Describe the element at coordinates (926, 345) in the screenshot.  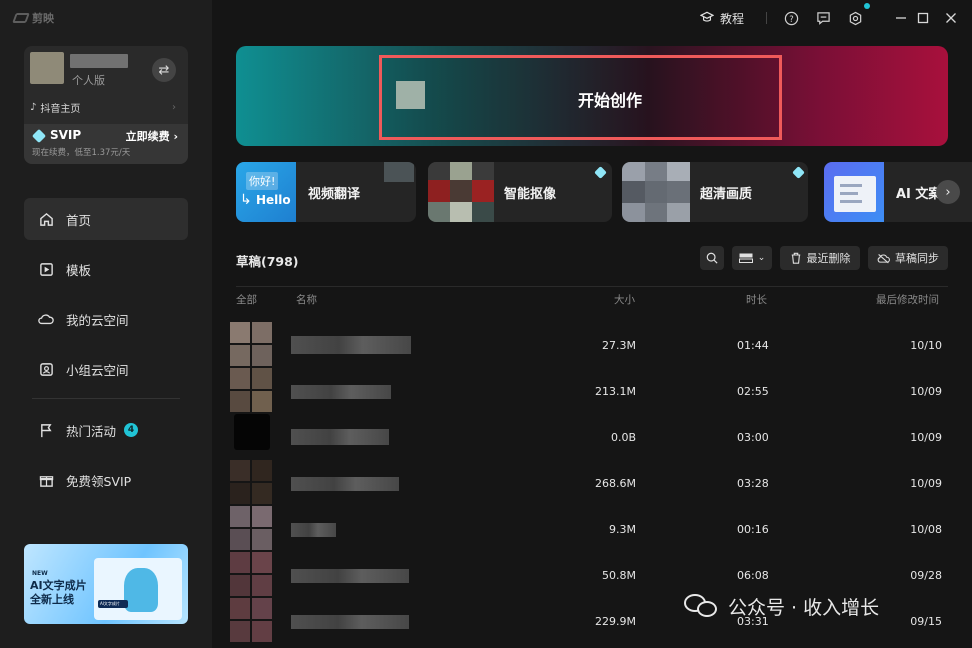
I see `draft-modified: 10/10` at that location.